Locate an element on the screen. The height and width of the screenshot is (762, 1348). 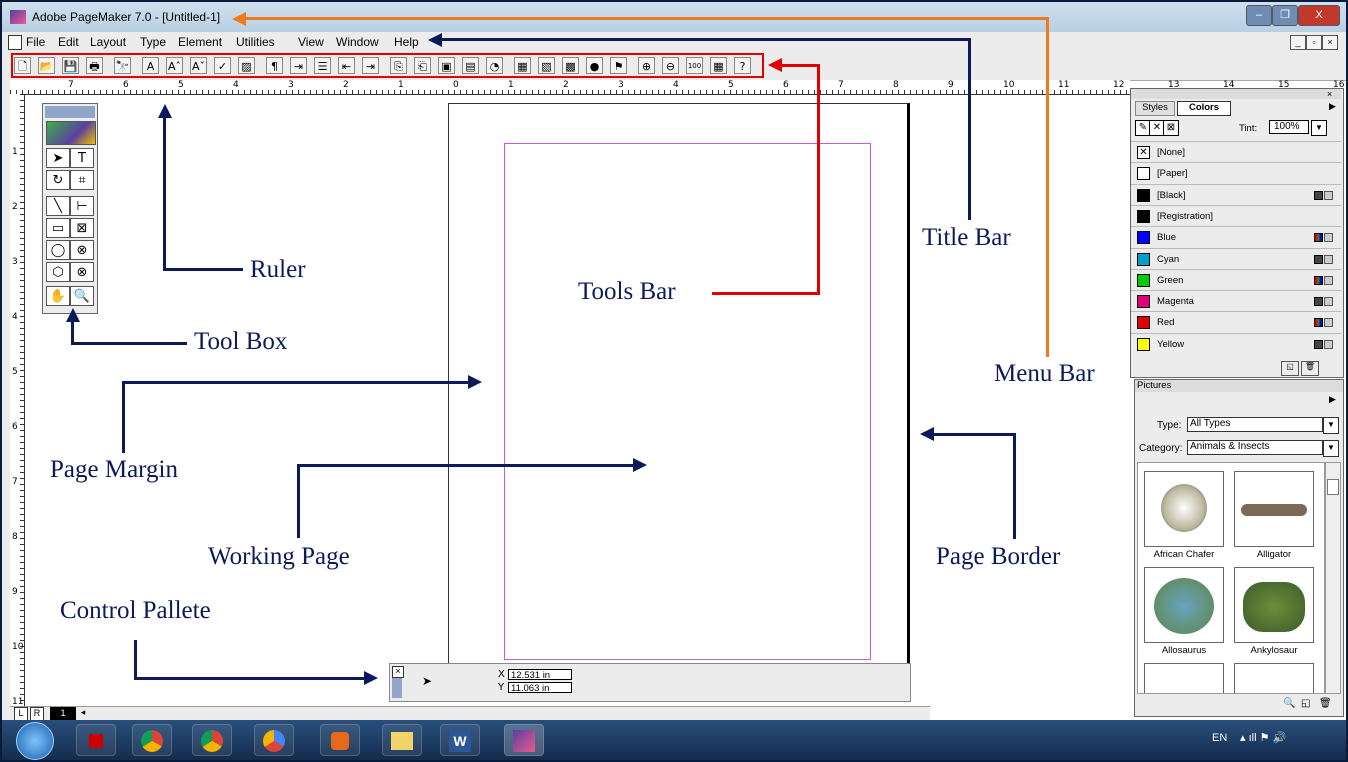
color-row: Red is located at coordinates (1236, 322).